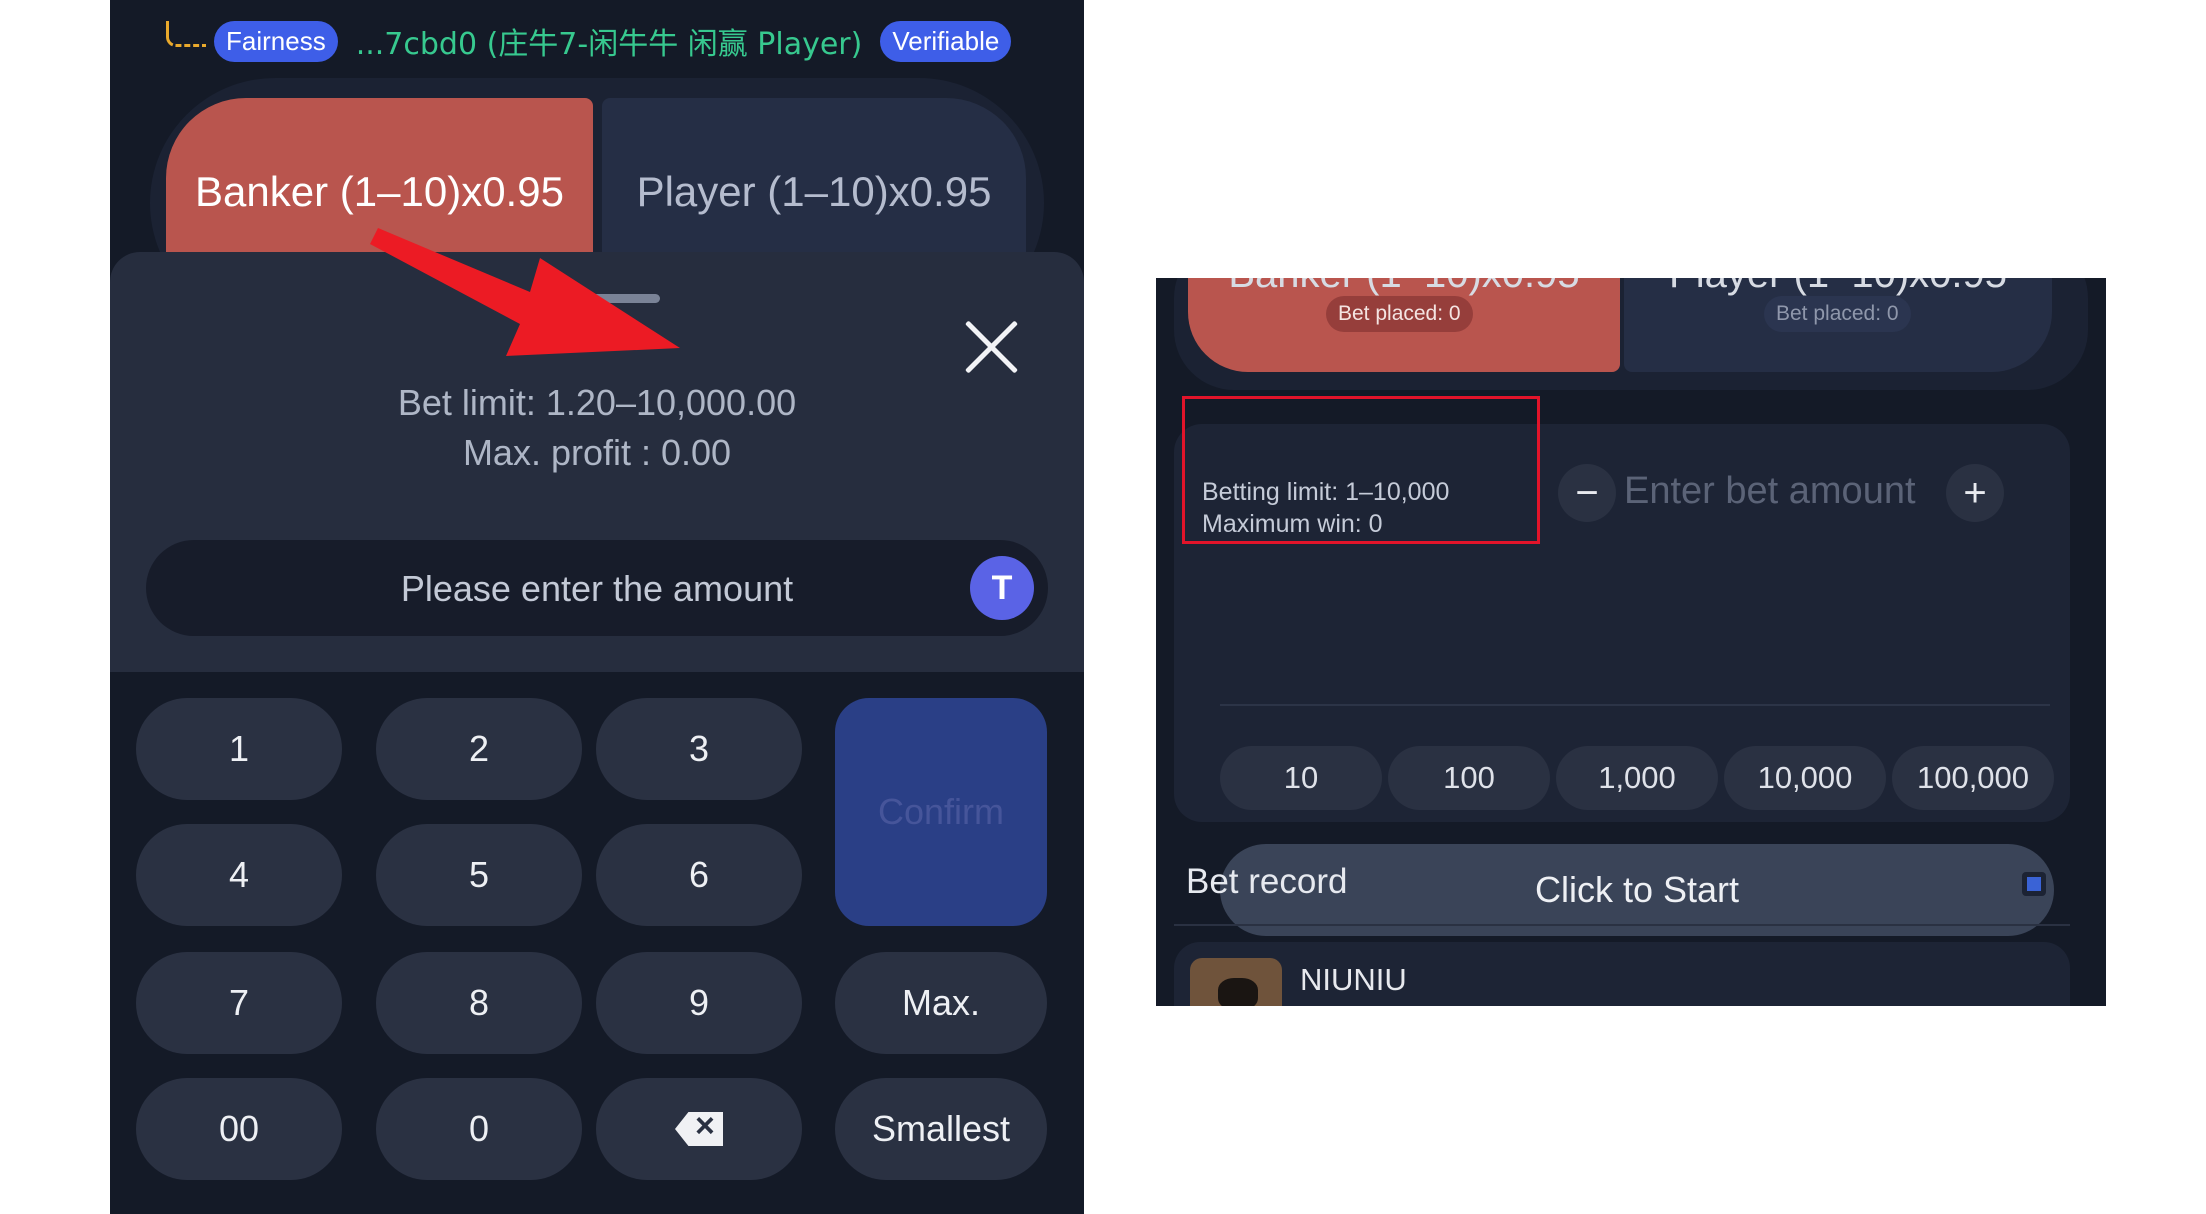 This screenshot has height=1214, width=2206. What do you see at coordinates (1805, 778) in the screenshot?
I see `chip-10000: 10,000` at bounding box center [1805, 778].